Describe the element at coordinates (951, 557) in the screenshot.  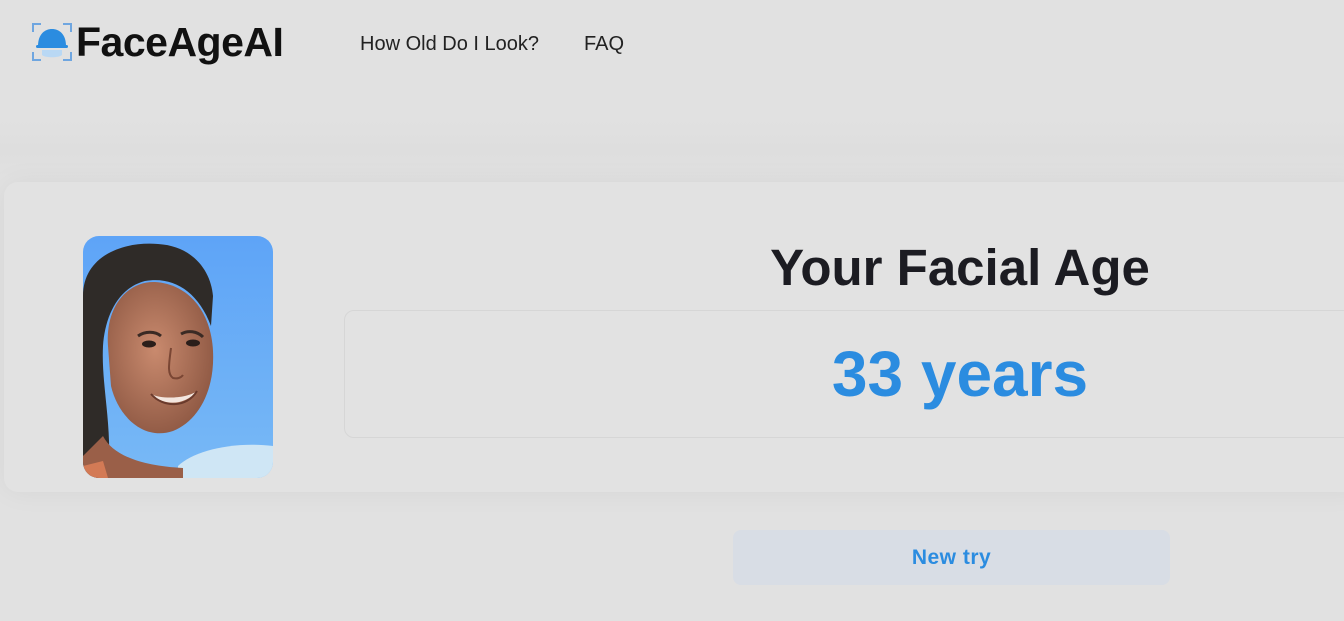
I see `new-try-button: New try` at that location.